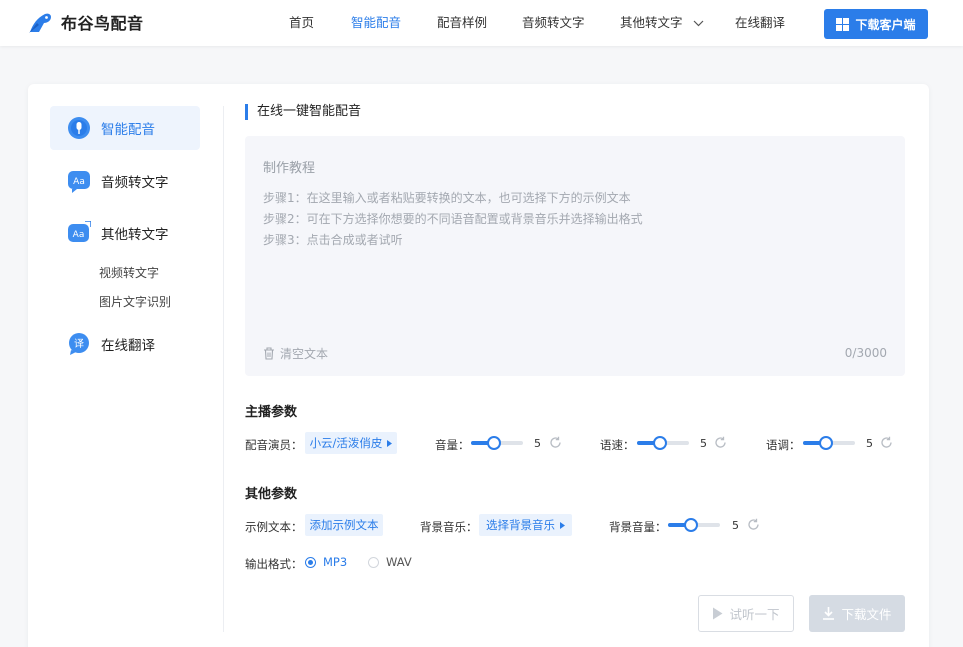  I want to click on sidebar-item-other-to-text: Aa 其他转文字, so click(125, 233).